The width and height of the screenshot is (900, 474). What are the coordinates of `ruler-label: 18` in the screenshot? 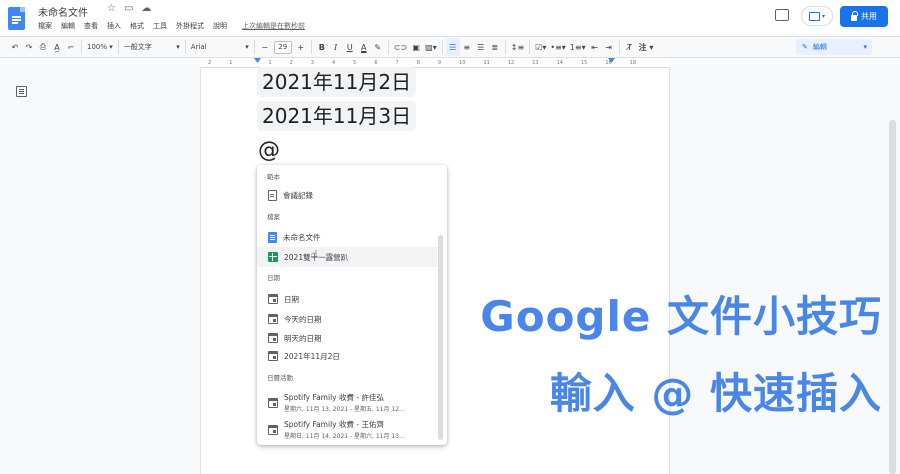 It's located at (633, 63).